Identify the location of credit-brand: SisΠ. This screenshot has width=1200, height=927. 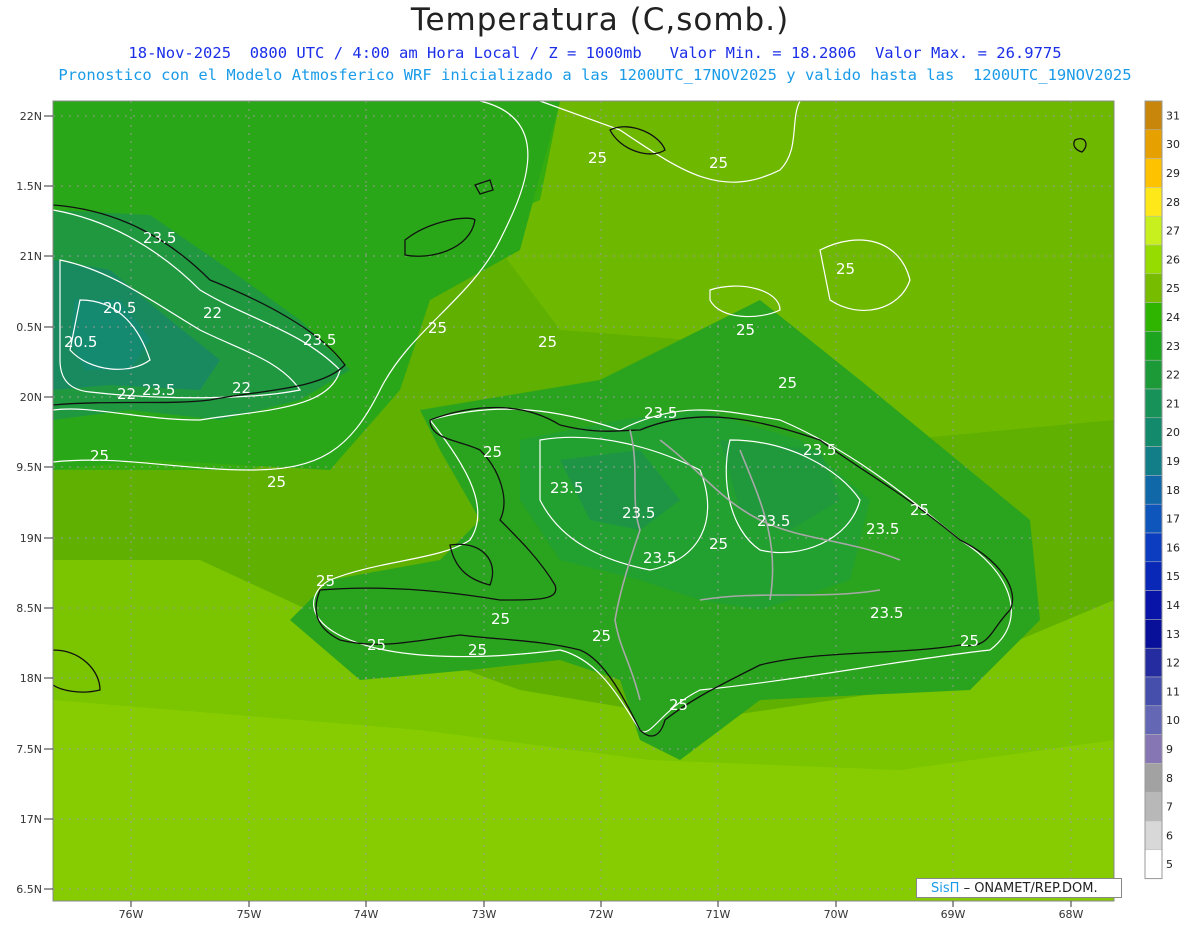
(945, 888).